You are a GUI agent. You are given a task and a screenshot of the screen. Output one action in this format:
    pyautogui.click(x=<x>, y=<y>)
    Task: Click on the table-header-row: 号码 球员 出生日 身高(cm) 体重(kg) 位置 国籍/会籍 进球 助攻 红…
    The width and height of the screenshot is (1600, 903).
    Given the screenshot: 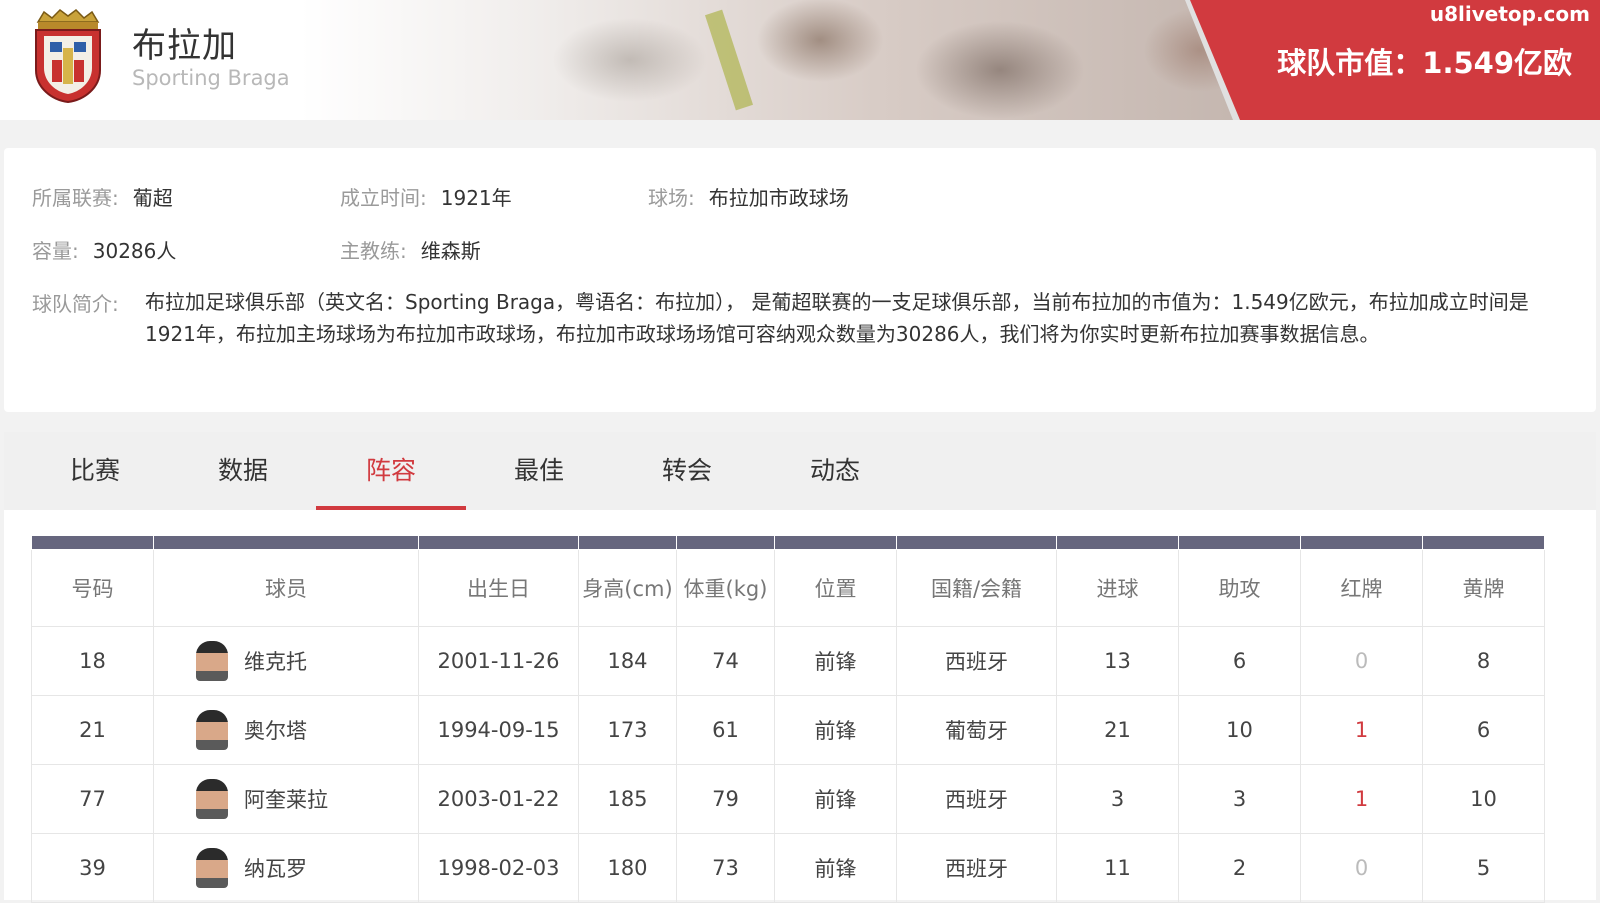 What is the action you would take?
    pyautogui.click(x=788, y=588)
    